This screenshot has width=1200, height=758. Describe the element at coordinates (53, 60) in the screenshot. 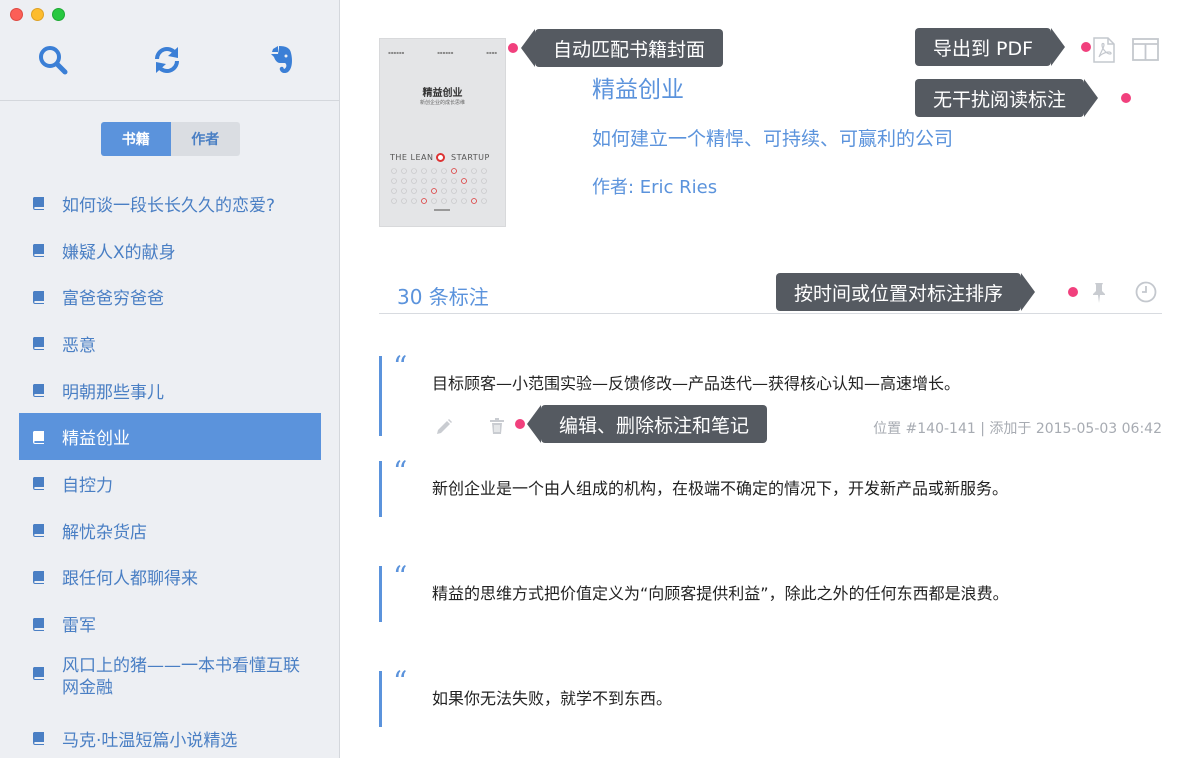

I see `search-icon` at that location.